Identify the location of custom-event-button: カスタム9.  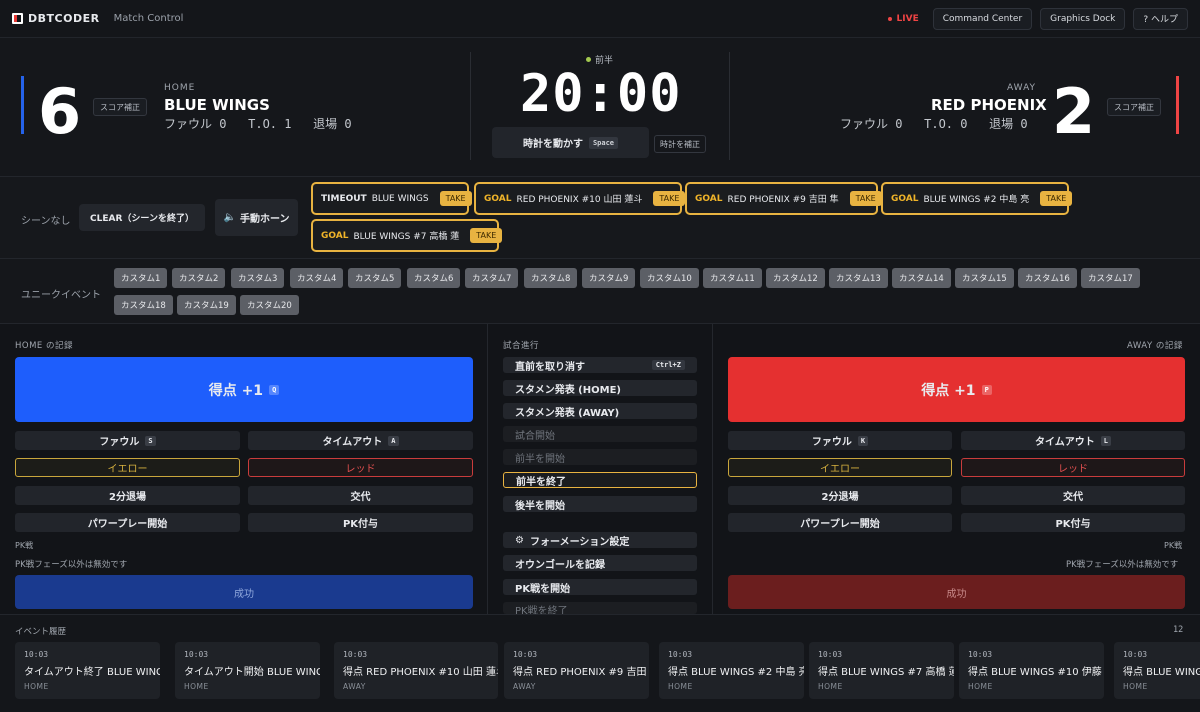
(609, 278).